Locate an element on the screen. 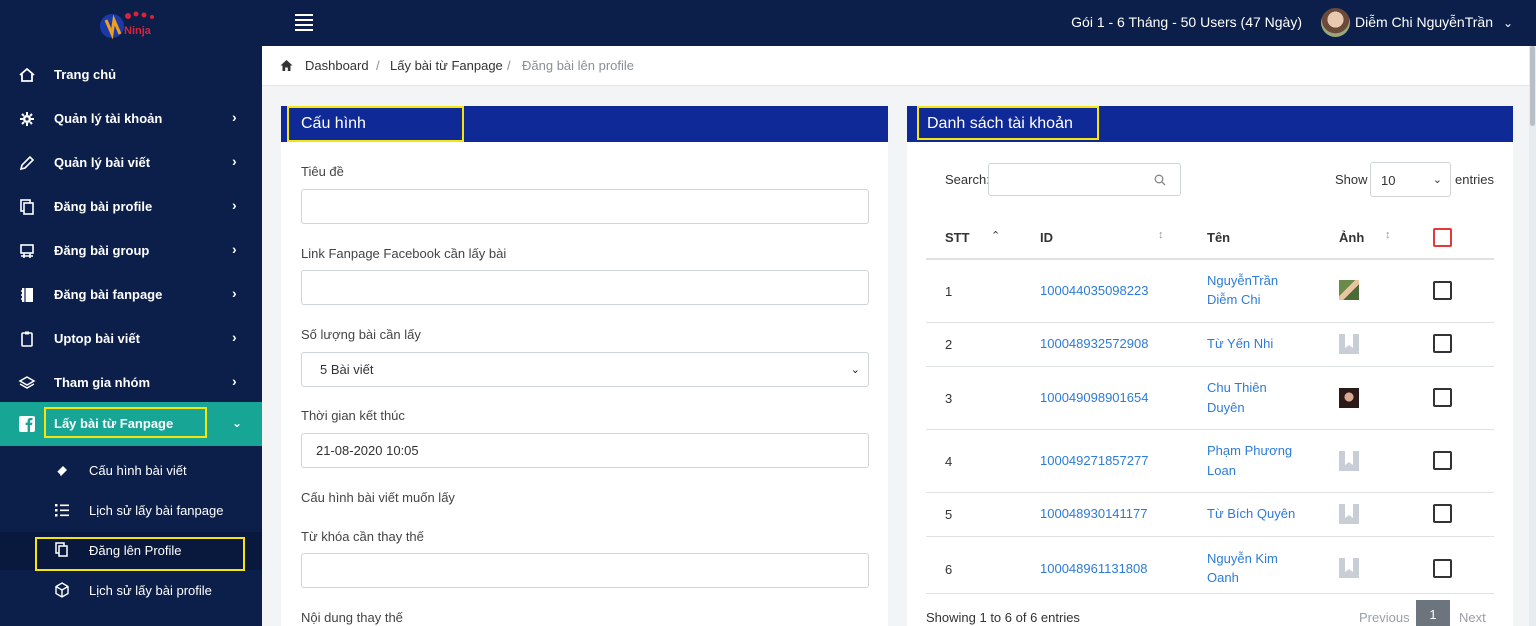 This screenshot has width=1536, height=626. accounts-panel-title: Danh sách tài khoản is located at coordinates (1000, 123).